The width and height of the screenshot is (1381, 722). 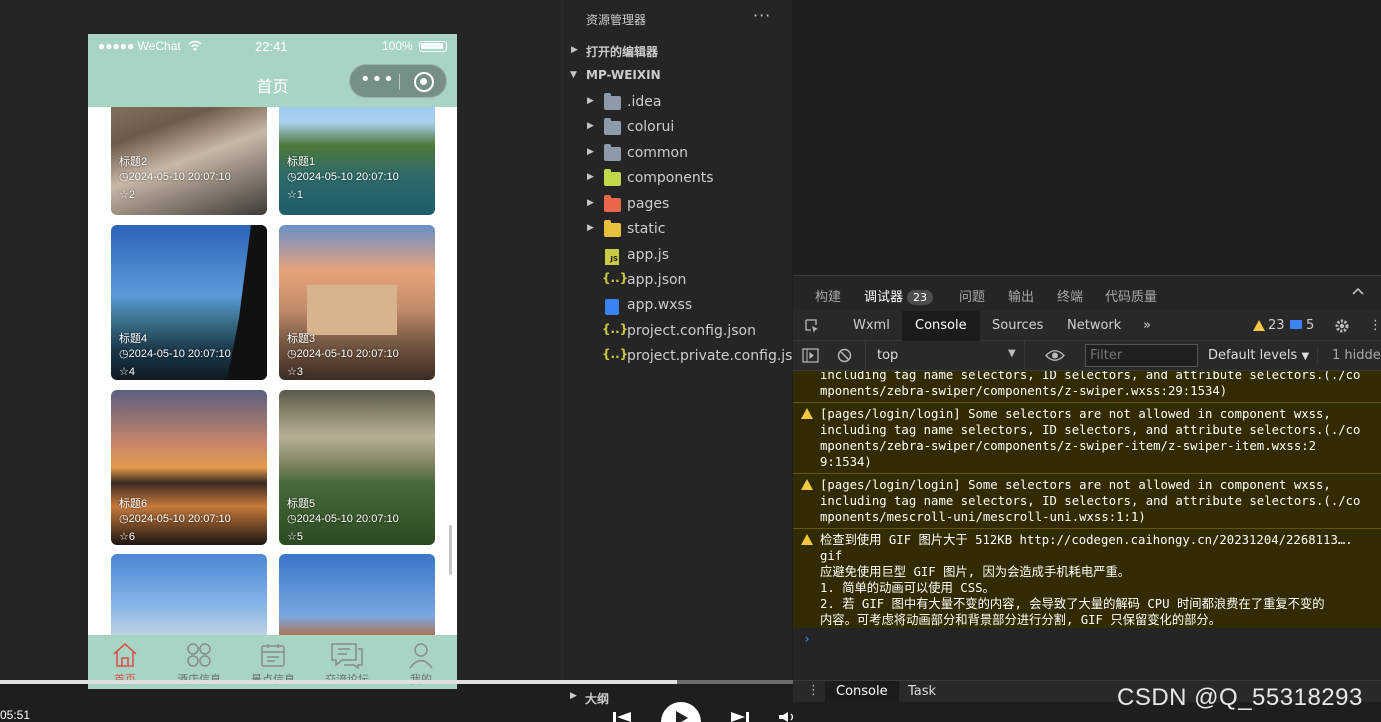 What do you see at coordinates (920, 297) in the screenshot?
I see `debugger-count-badge: 23` at bounding box center [920, 297].